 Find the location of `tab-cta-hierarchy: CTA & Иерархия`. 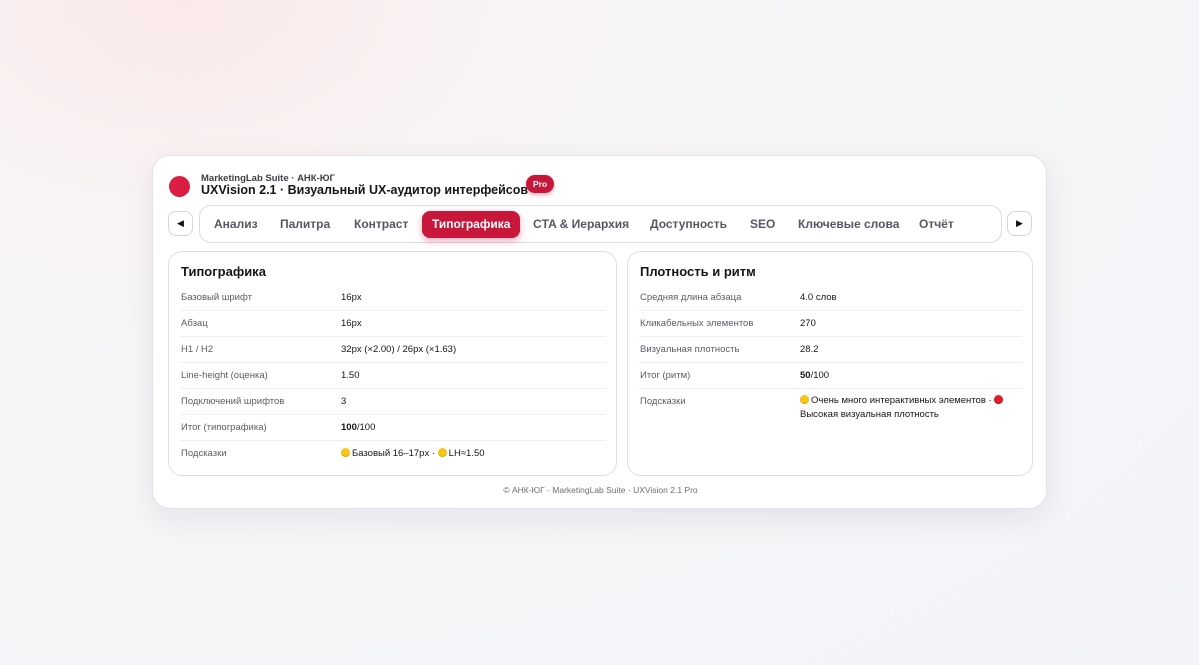

tab-cta-hierarchy: CTA & Иерархия is located at coordinates (581, 224).